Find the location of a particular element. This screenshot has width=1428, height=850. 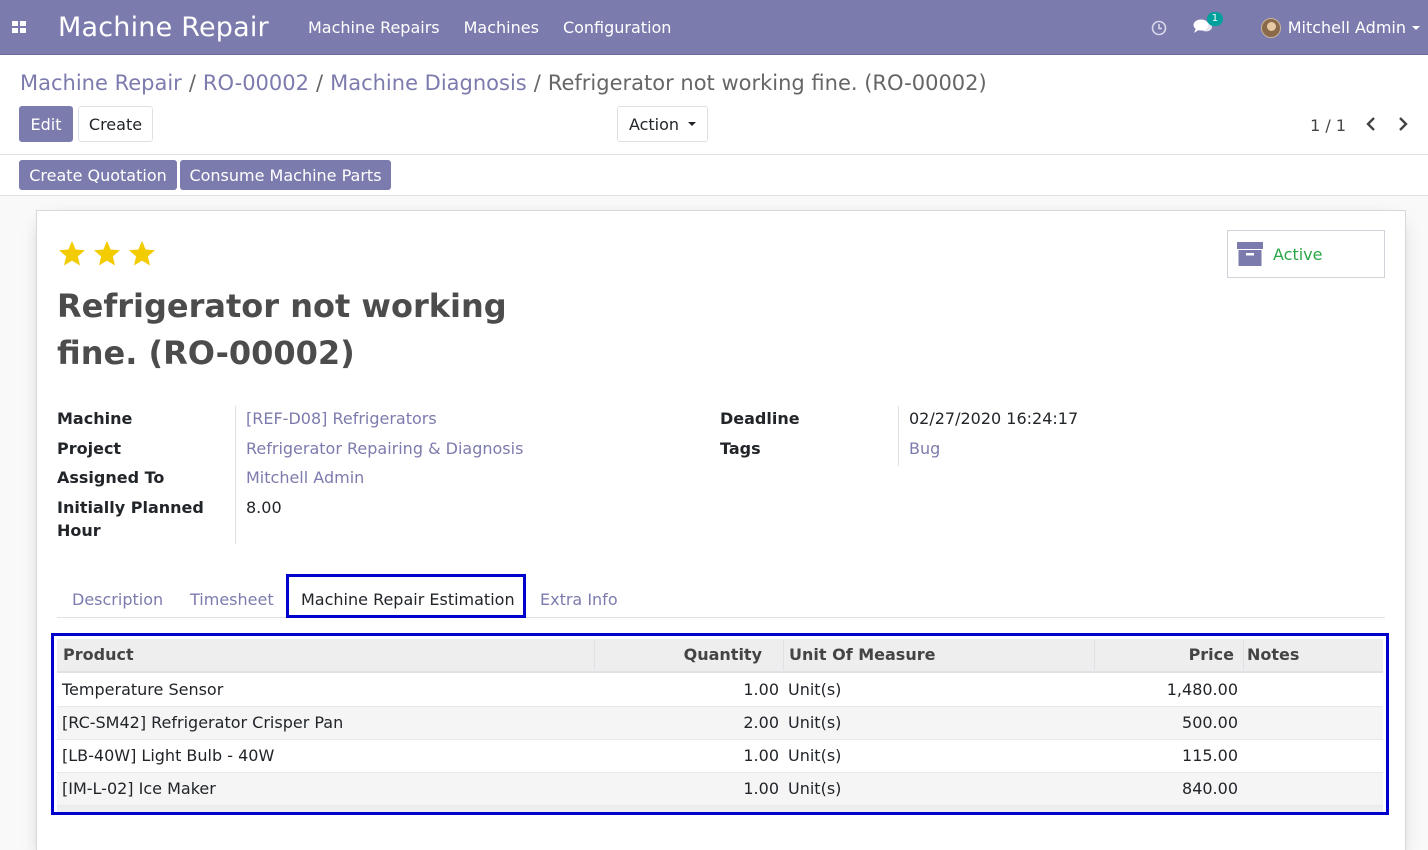

navbar-systray: 1 Mitchell Admin is located at coordinates (1289, 27).